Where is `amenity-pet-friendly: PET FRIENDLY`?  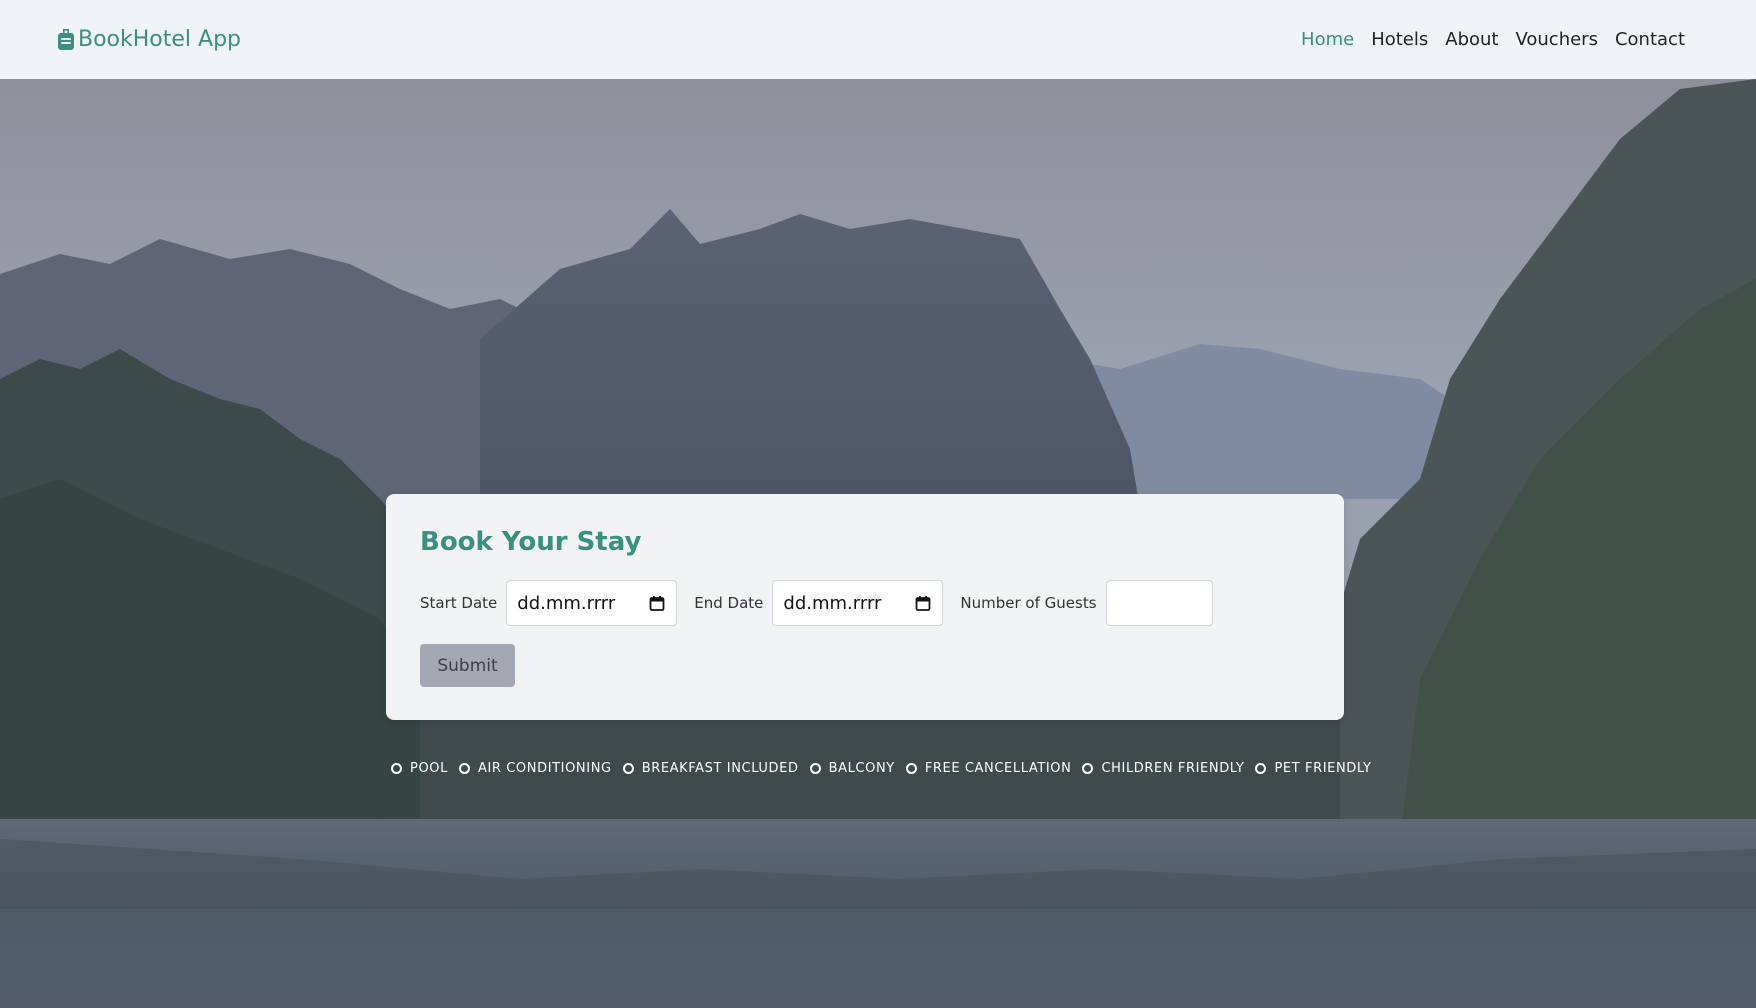
amenity-pet-friendly: PET FRIENDLY is located at coordinates (1313, 768).